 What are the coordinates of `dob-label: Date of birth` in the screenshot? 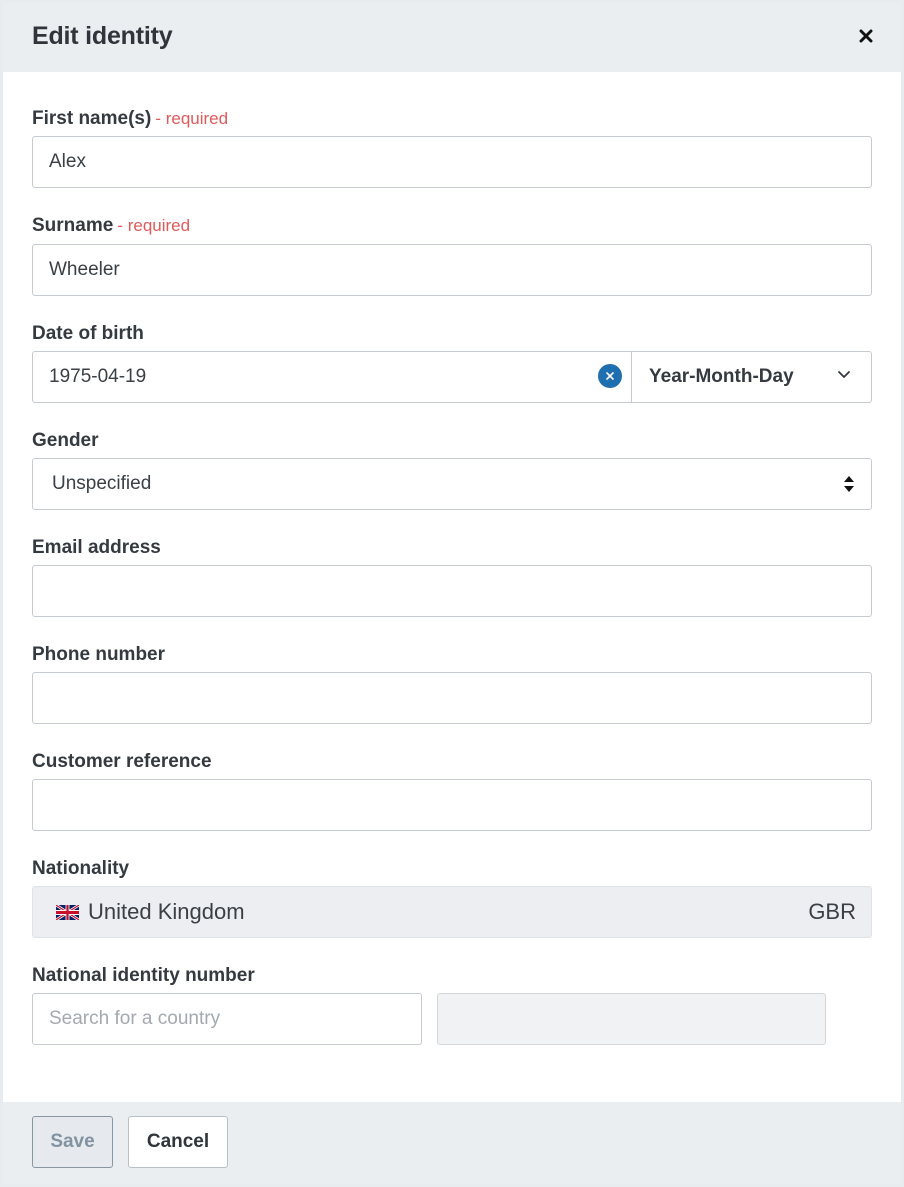 It's located at (88, 333).